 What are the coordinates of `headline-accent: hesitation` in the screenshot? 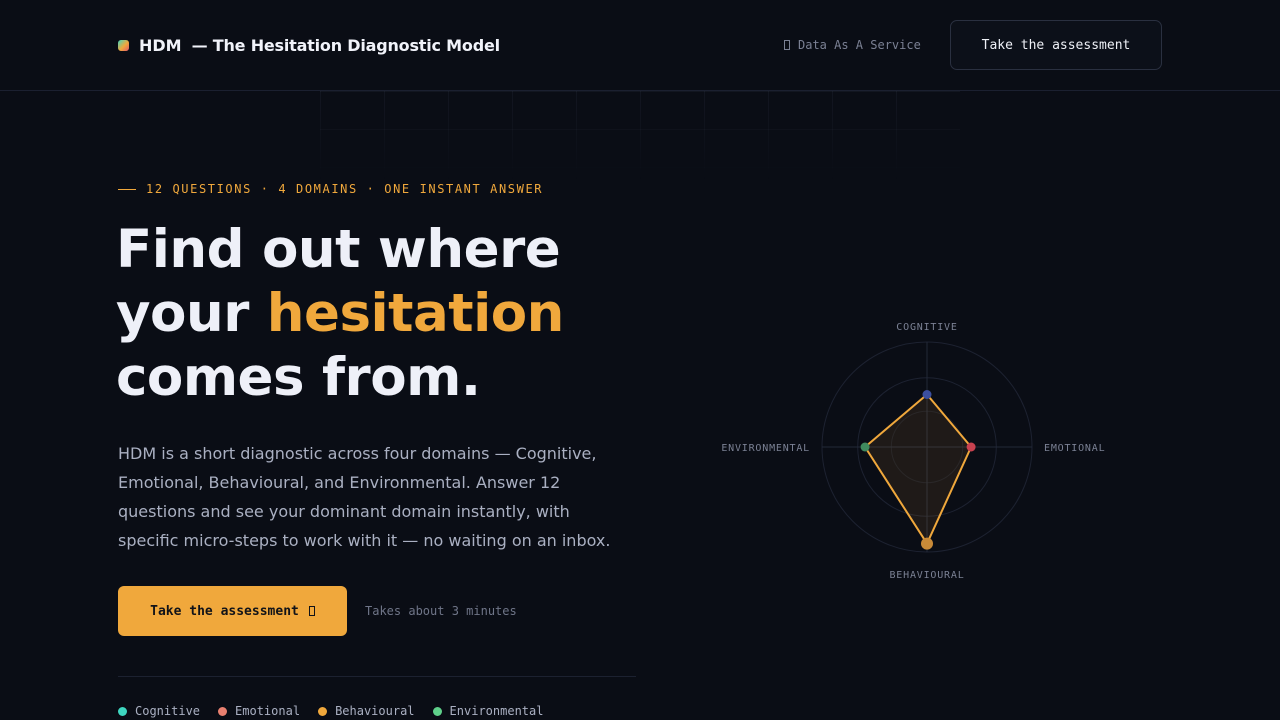 It's located at (415, 313).